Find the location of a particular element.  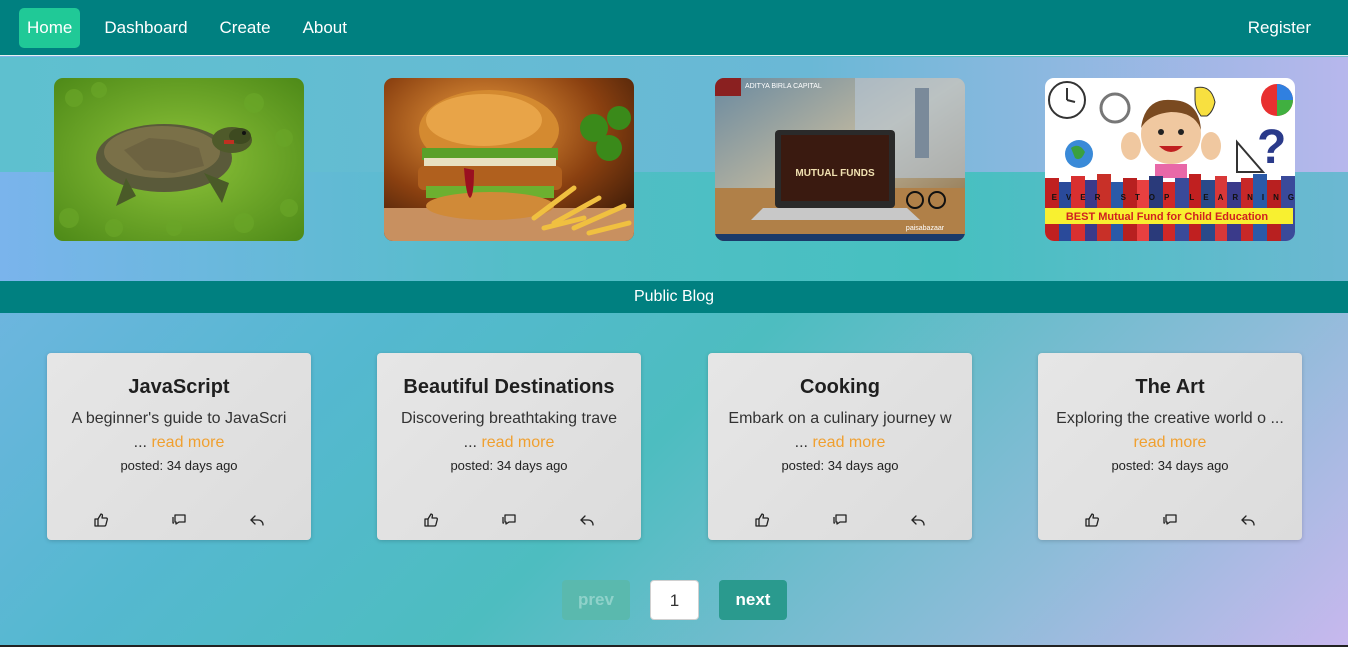

mutual-funds-caption: MUTUAL FUNDS is located at coordinates (835, 173).